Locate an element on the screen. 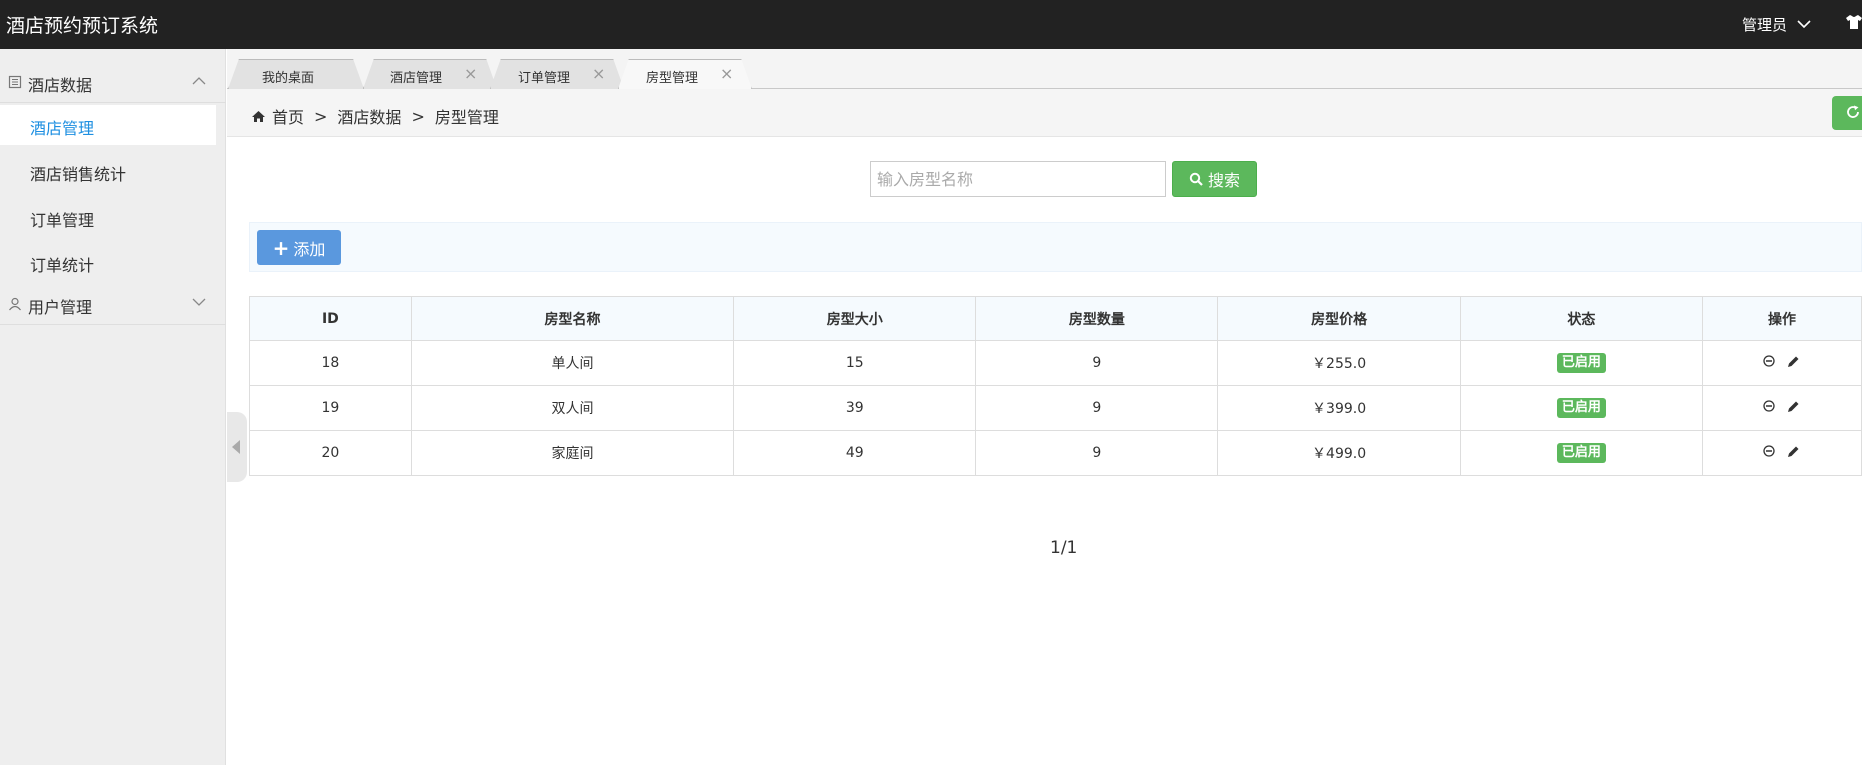 Image resolution: width=1862 pixels, height=765 pixels. cell-size: 49 is located at coordinates (855, 453).